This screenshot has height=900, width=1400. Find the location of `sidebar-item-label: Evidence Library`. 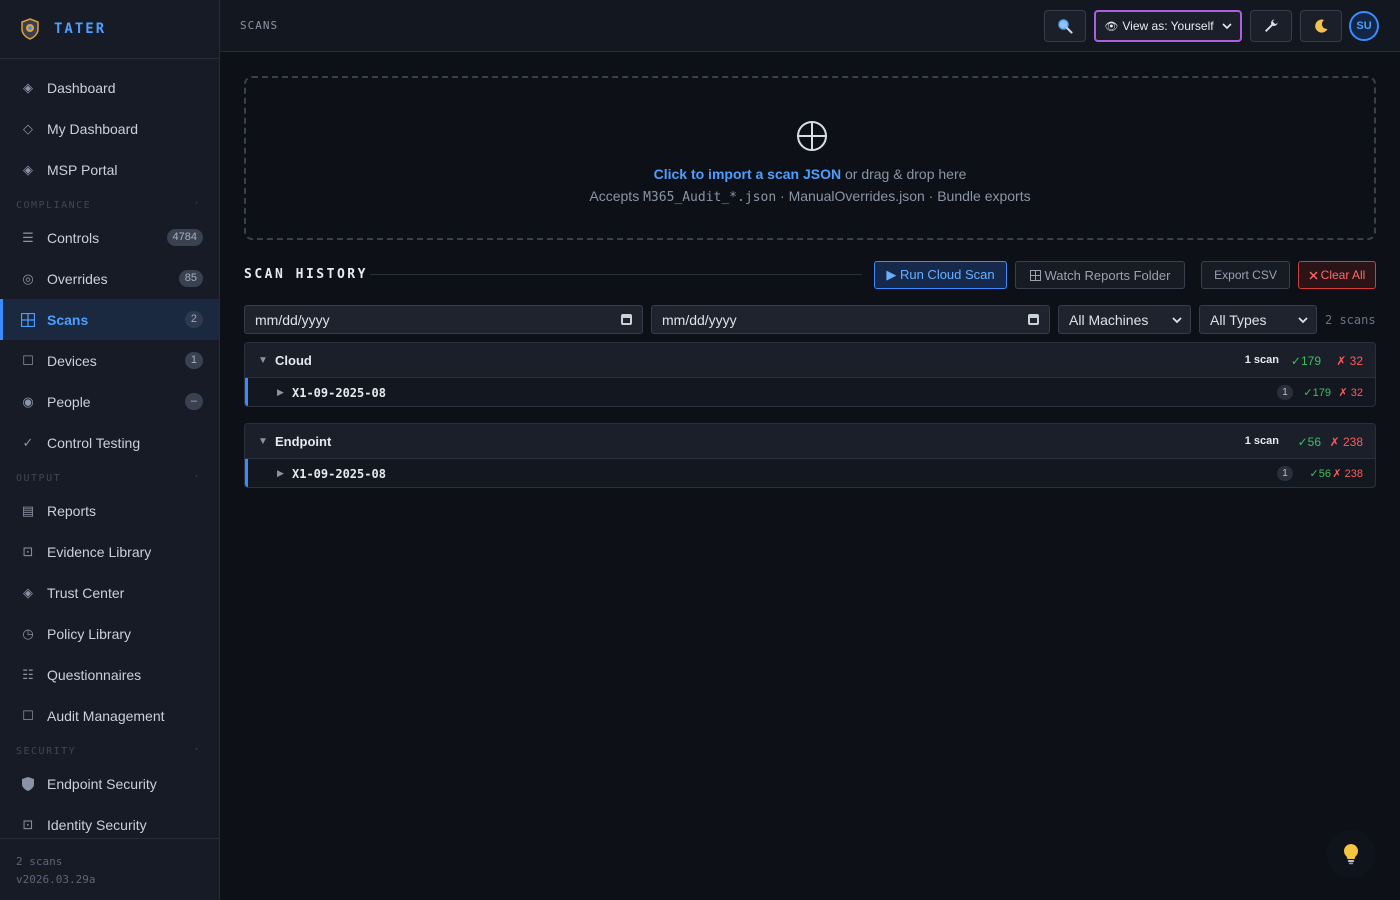

sidebar-item-label: Evidence Library is located at coordinates (99, 551).